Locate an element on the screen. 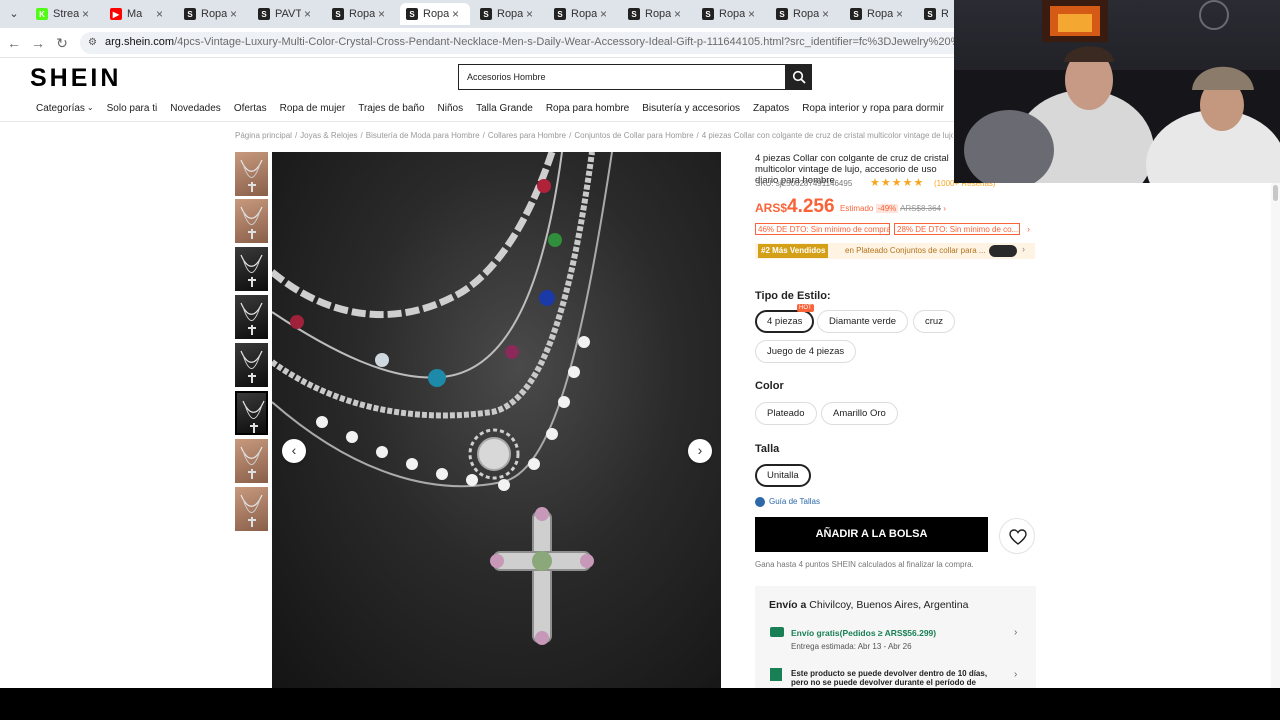 The height and width of the screenshot is (720, 1280). estimated-price: Estimado -49% ARS$8.364 › is located at coordinates (893, 208).